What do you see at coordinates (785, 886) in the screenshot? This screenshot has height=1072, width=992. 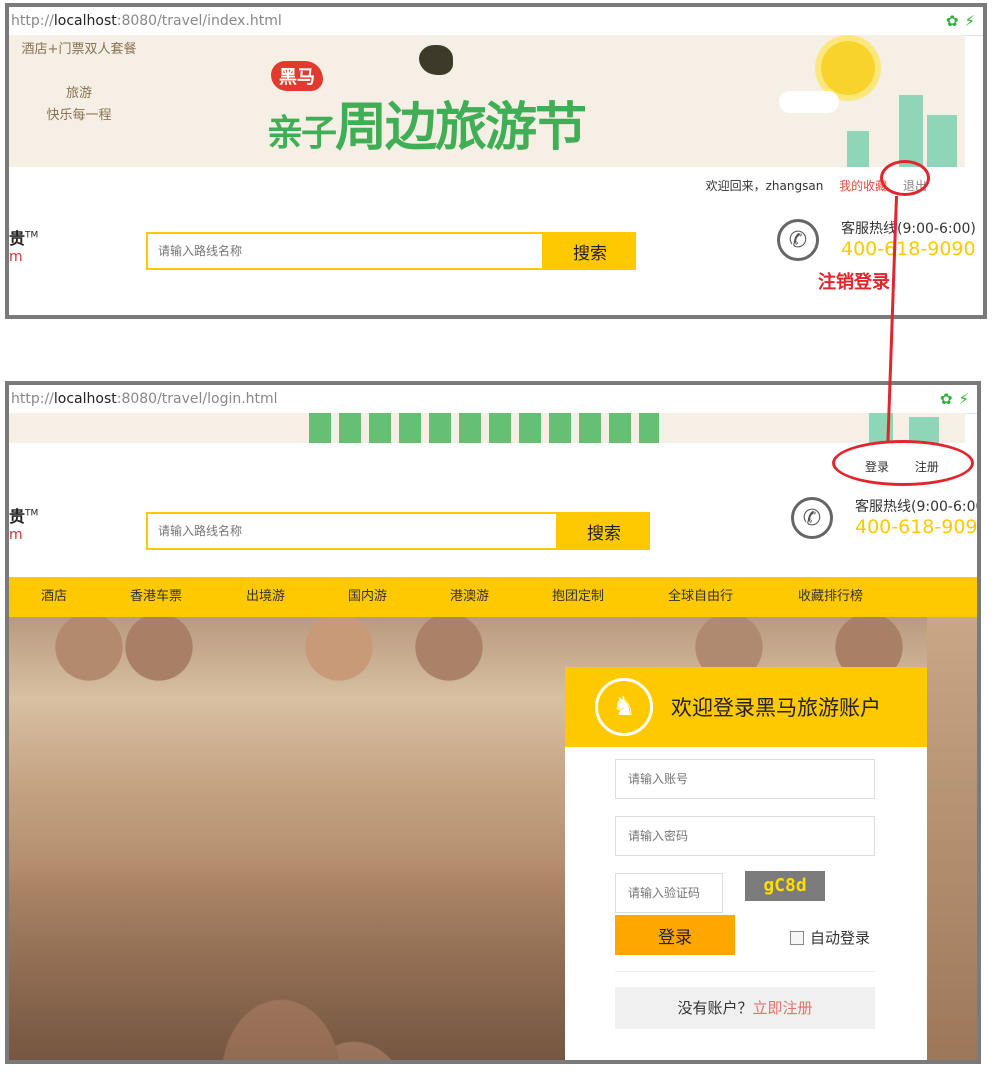 I see `captcha-image: gC8d` at bounding box center [785, 886].